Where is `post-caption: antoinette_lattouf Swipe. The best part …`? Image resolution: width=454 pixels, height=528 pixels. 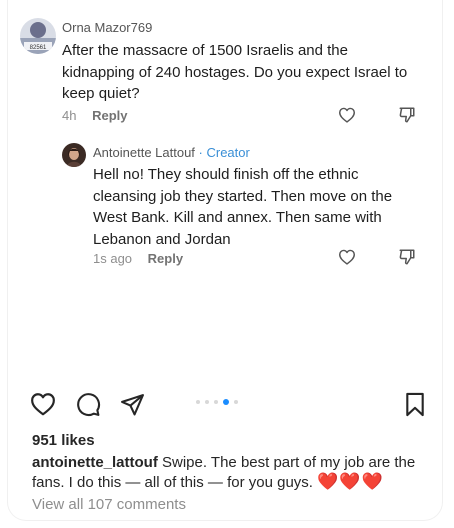
post-caption: antoinette_lattouf Swipe. The best part … is located at coordinates (232, 472).